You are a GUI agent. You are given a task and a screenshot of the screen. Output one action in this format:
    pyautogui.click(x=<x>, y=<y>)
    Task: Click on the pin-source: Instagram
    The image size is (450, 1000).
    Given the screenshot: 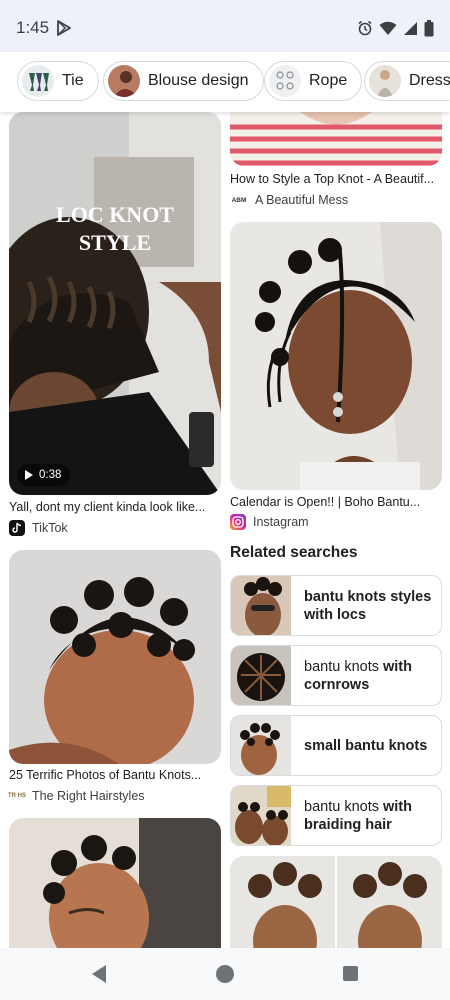 What is the action you would take?
    pyautogui.click(x=269, y=522)
    